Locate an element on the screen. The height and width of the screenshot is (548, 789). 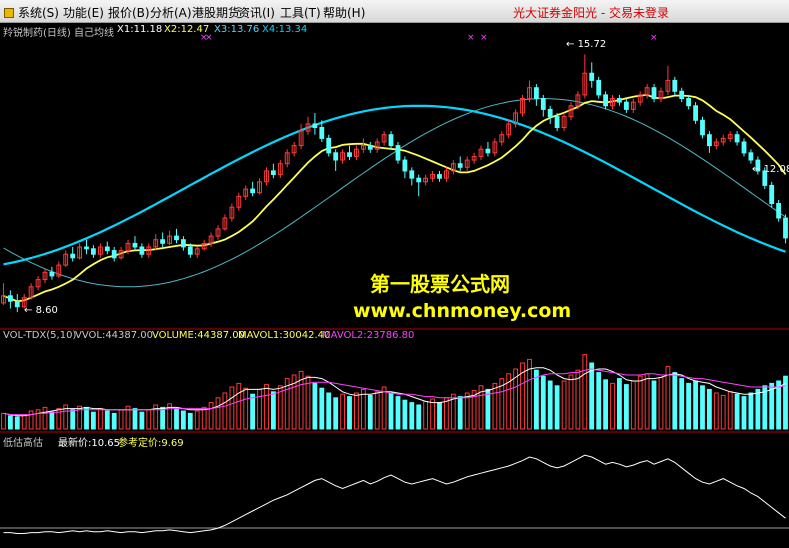
menu-analysis: 分析(A) is located at coordinates (171, 12).